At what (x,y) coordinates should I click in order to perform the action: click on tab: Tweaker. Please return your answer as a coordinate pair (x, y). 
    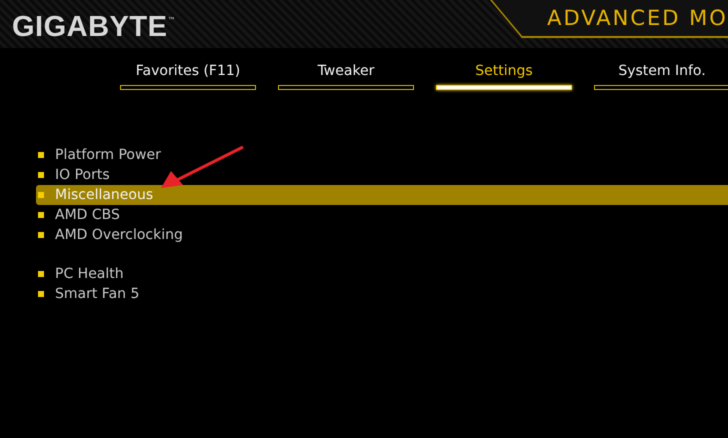
    Looking at the image, I should click on (346, 78).